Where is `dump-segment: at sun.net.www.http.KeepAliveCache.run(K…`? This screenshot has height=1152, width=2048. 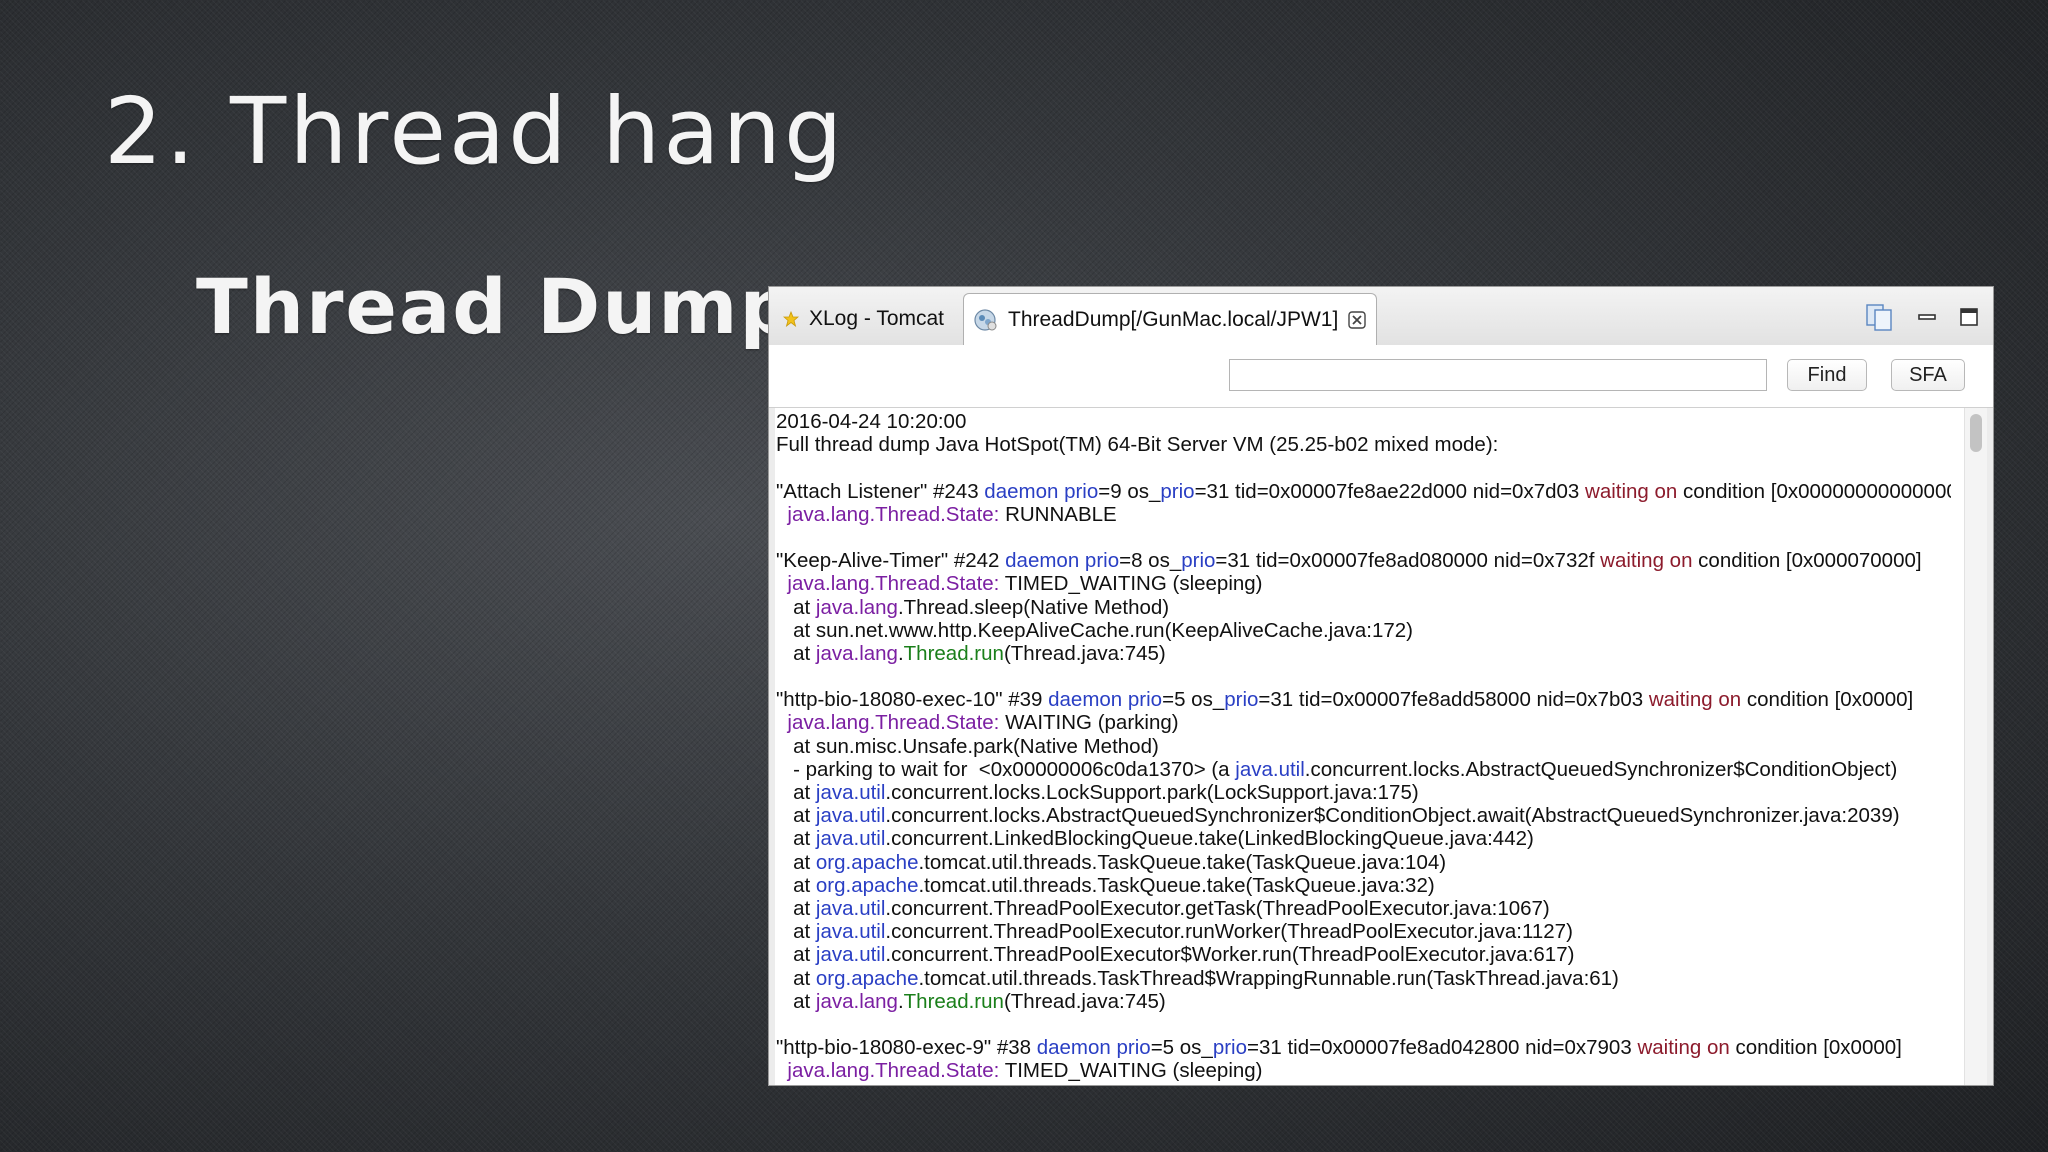
dump-segment: at sun.net.www.http.KeepAliveCache.run(K… is located at coordinates (1095, 630).